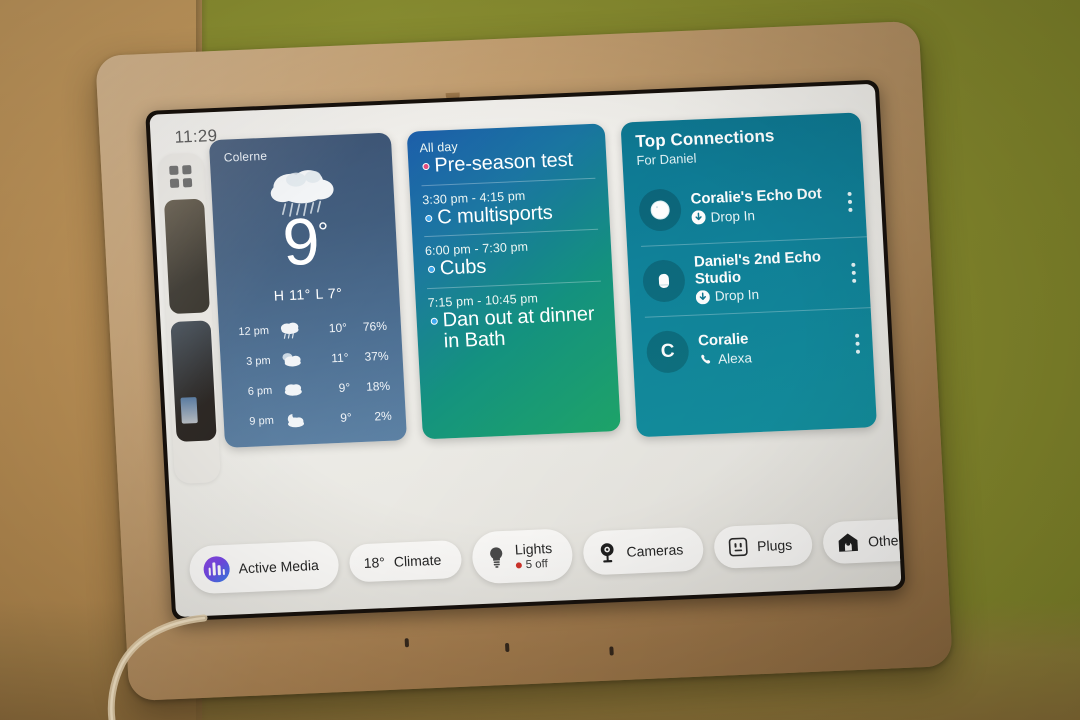  I want to click on chip-label: Active Media, so click(279, 566).